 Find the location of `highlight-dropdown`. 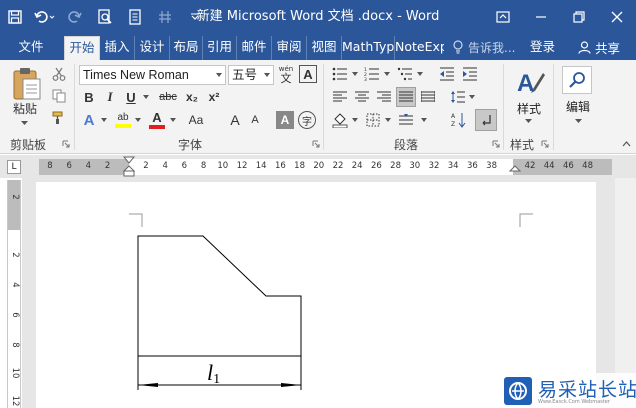

highlight-dropdown is located at coordinates (138, 120).